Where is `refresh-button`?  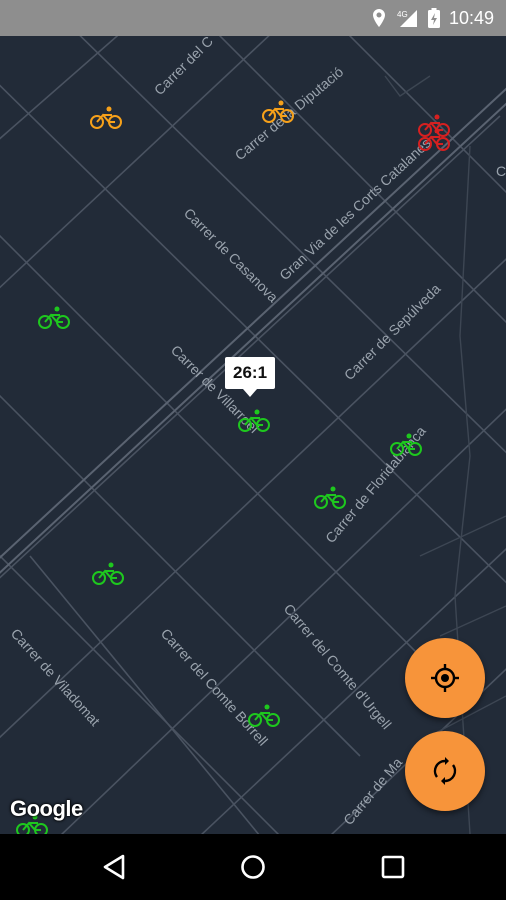
refresh-button is located at coordinates (445, 771).